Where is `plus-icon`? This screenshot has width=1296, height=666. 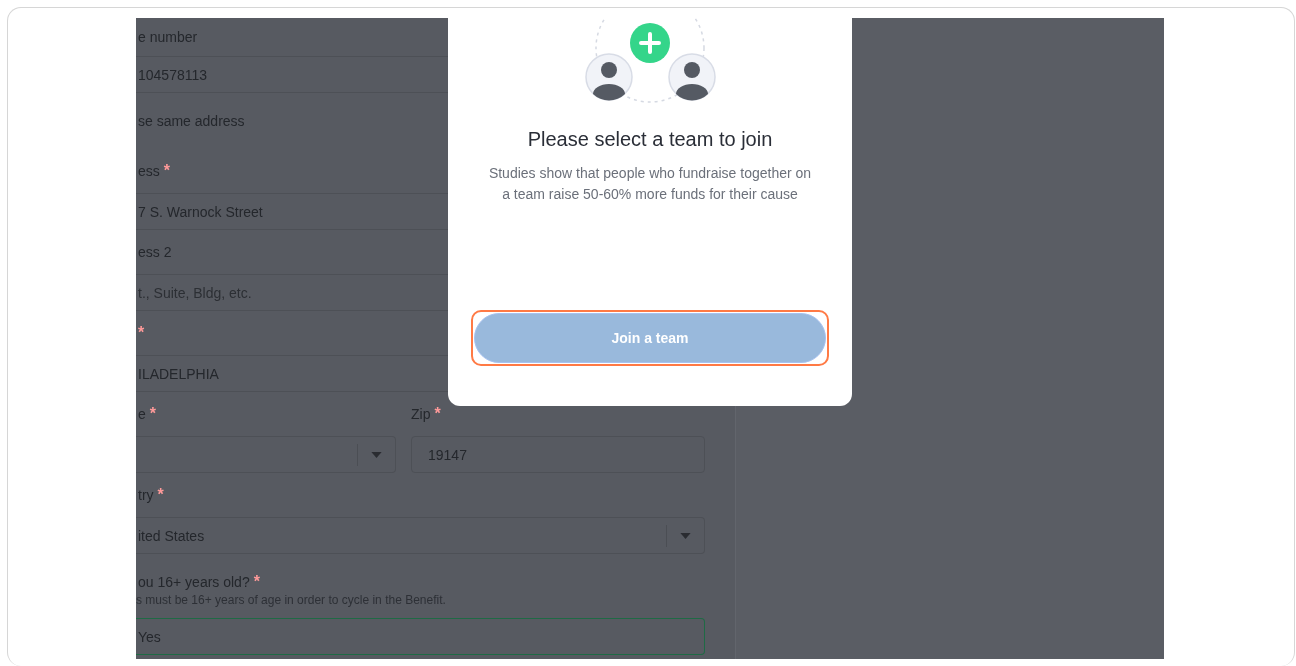 plus-icon is located at coordinates (650, 43).